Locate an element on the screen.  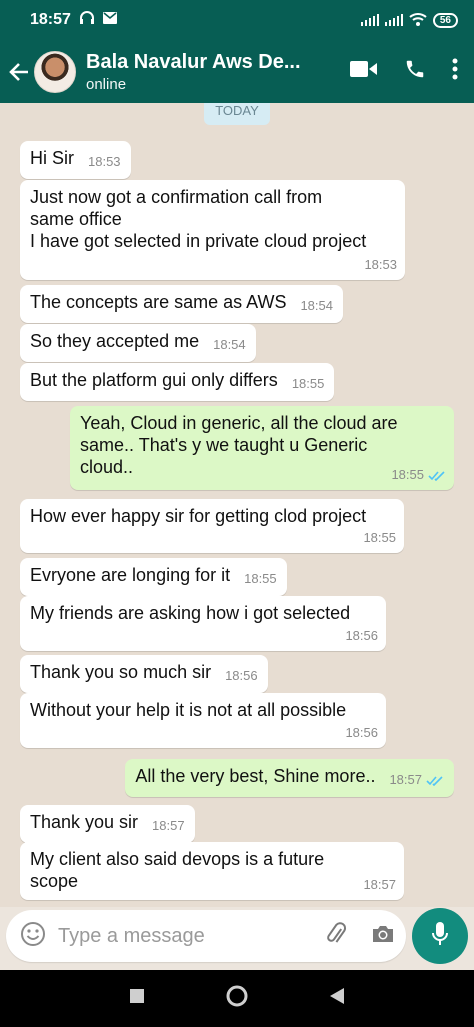
message-text: Thank you so much sir is located at coordinates (121, 672).